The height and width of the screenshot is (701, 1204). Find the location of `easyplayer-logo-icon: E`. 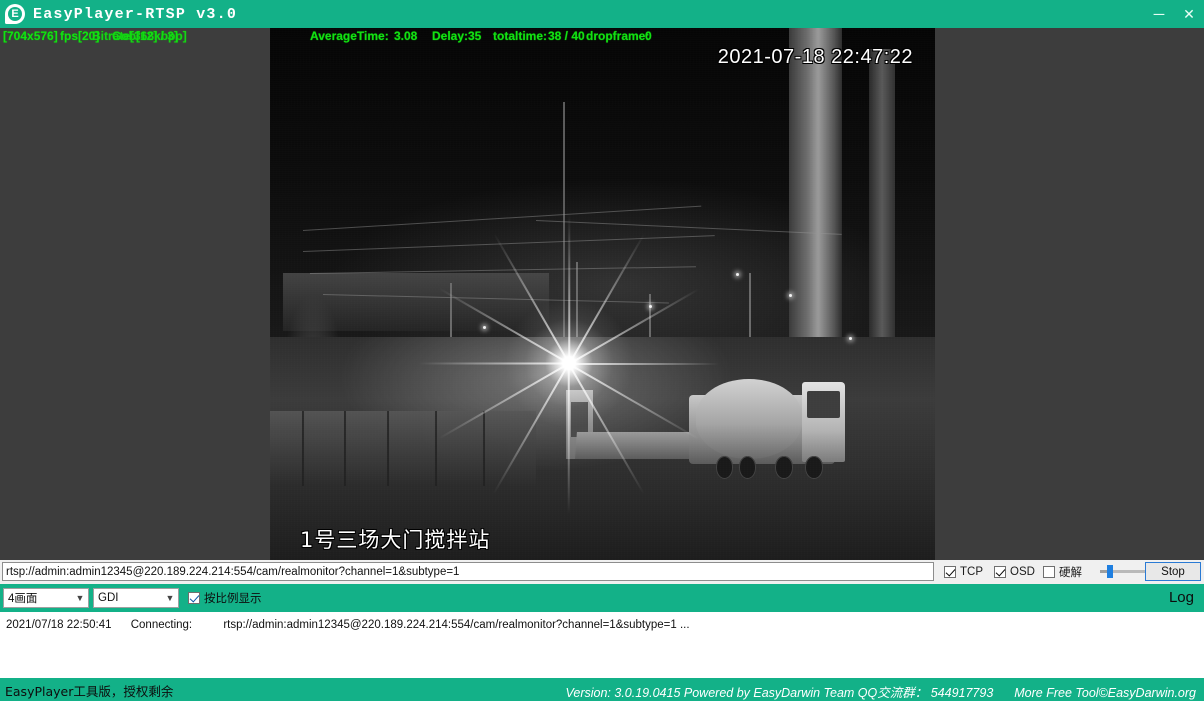

easyplayer-logo-icon: E is located at coordinates (15, 14).